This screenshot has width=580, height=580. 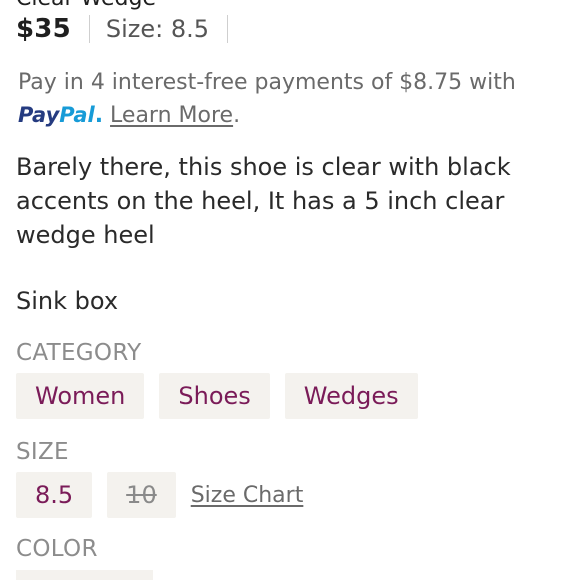 I want to click on size-options: 8.5 10 Size Chart, so click(x=159, y=495).